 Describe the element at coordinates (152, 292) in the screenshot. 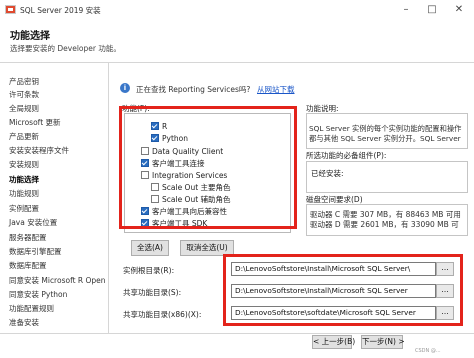

I see `shared-dir-label: 共享功能目录(S):` at that location.